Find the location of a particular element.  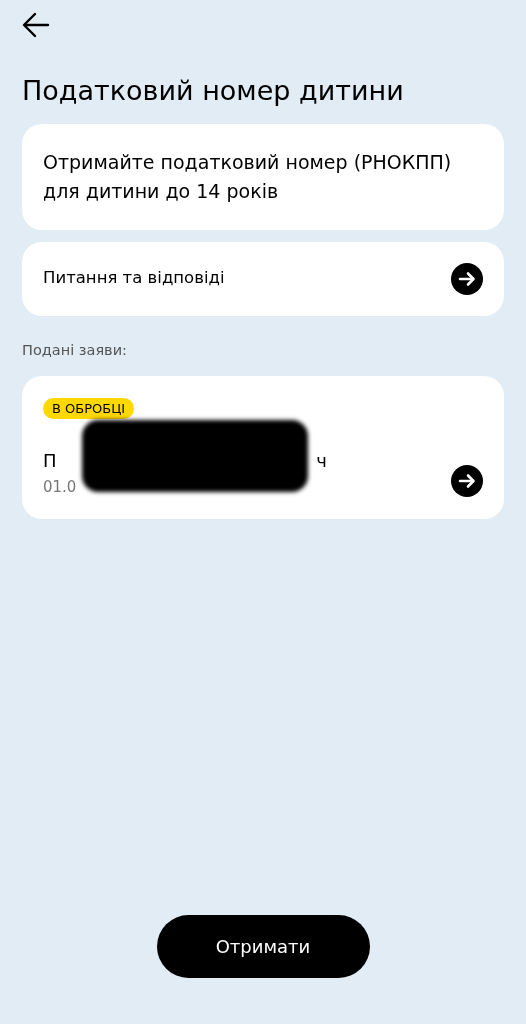

section-heading: Подані заяви: is located at coordinates (75, 350).